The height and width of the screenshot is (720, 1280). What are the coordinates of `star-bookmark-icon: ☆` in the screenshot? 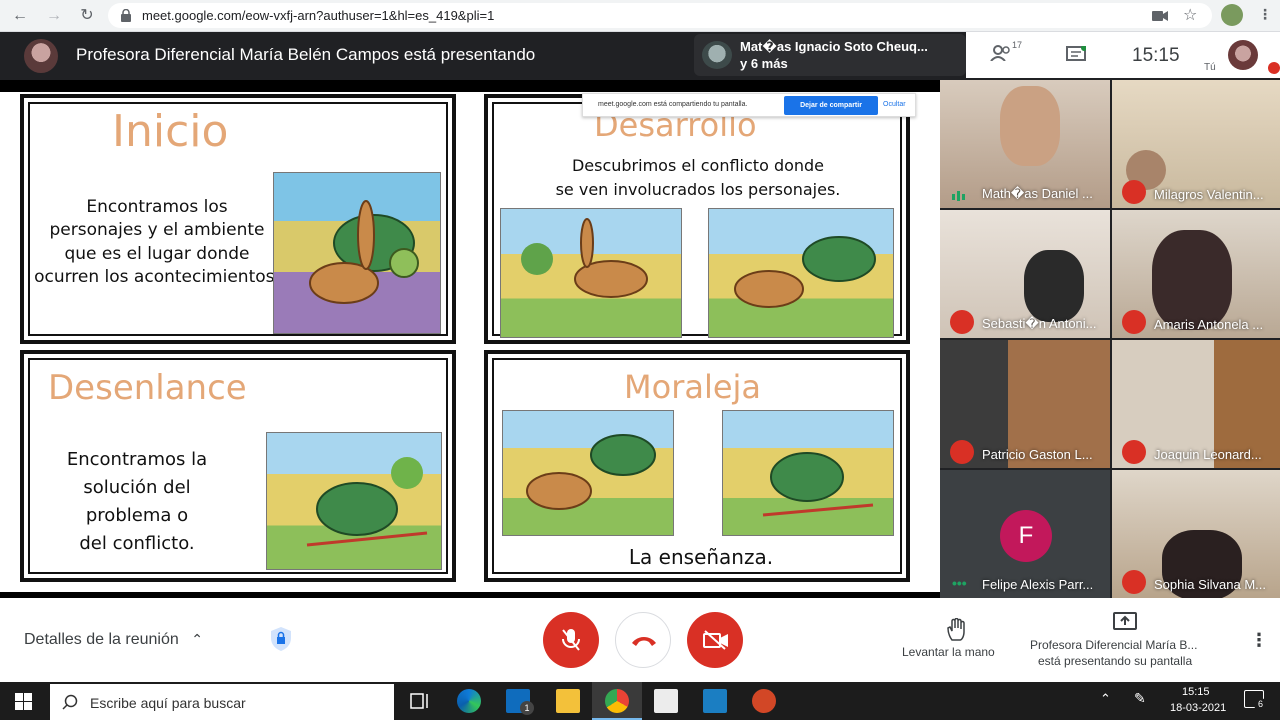 It's located at (1190, 15).